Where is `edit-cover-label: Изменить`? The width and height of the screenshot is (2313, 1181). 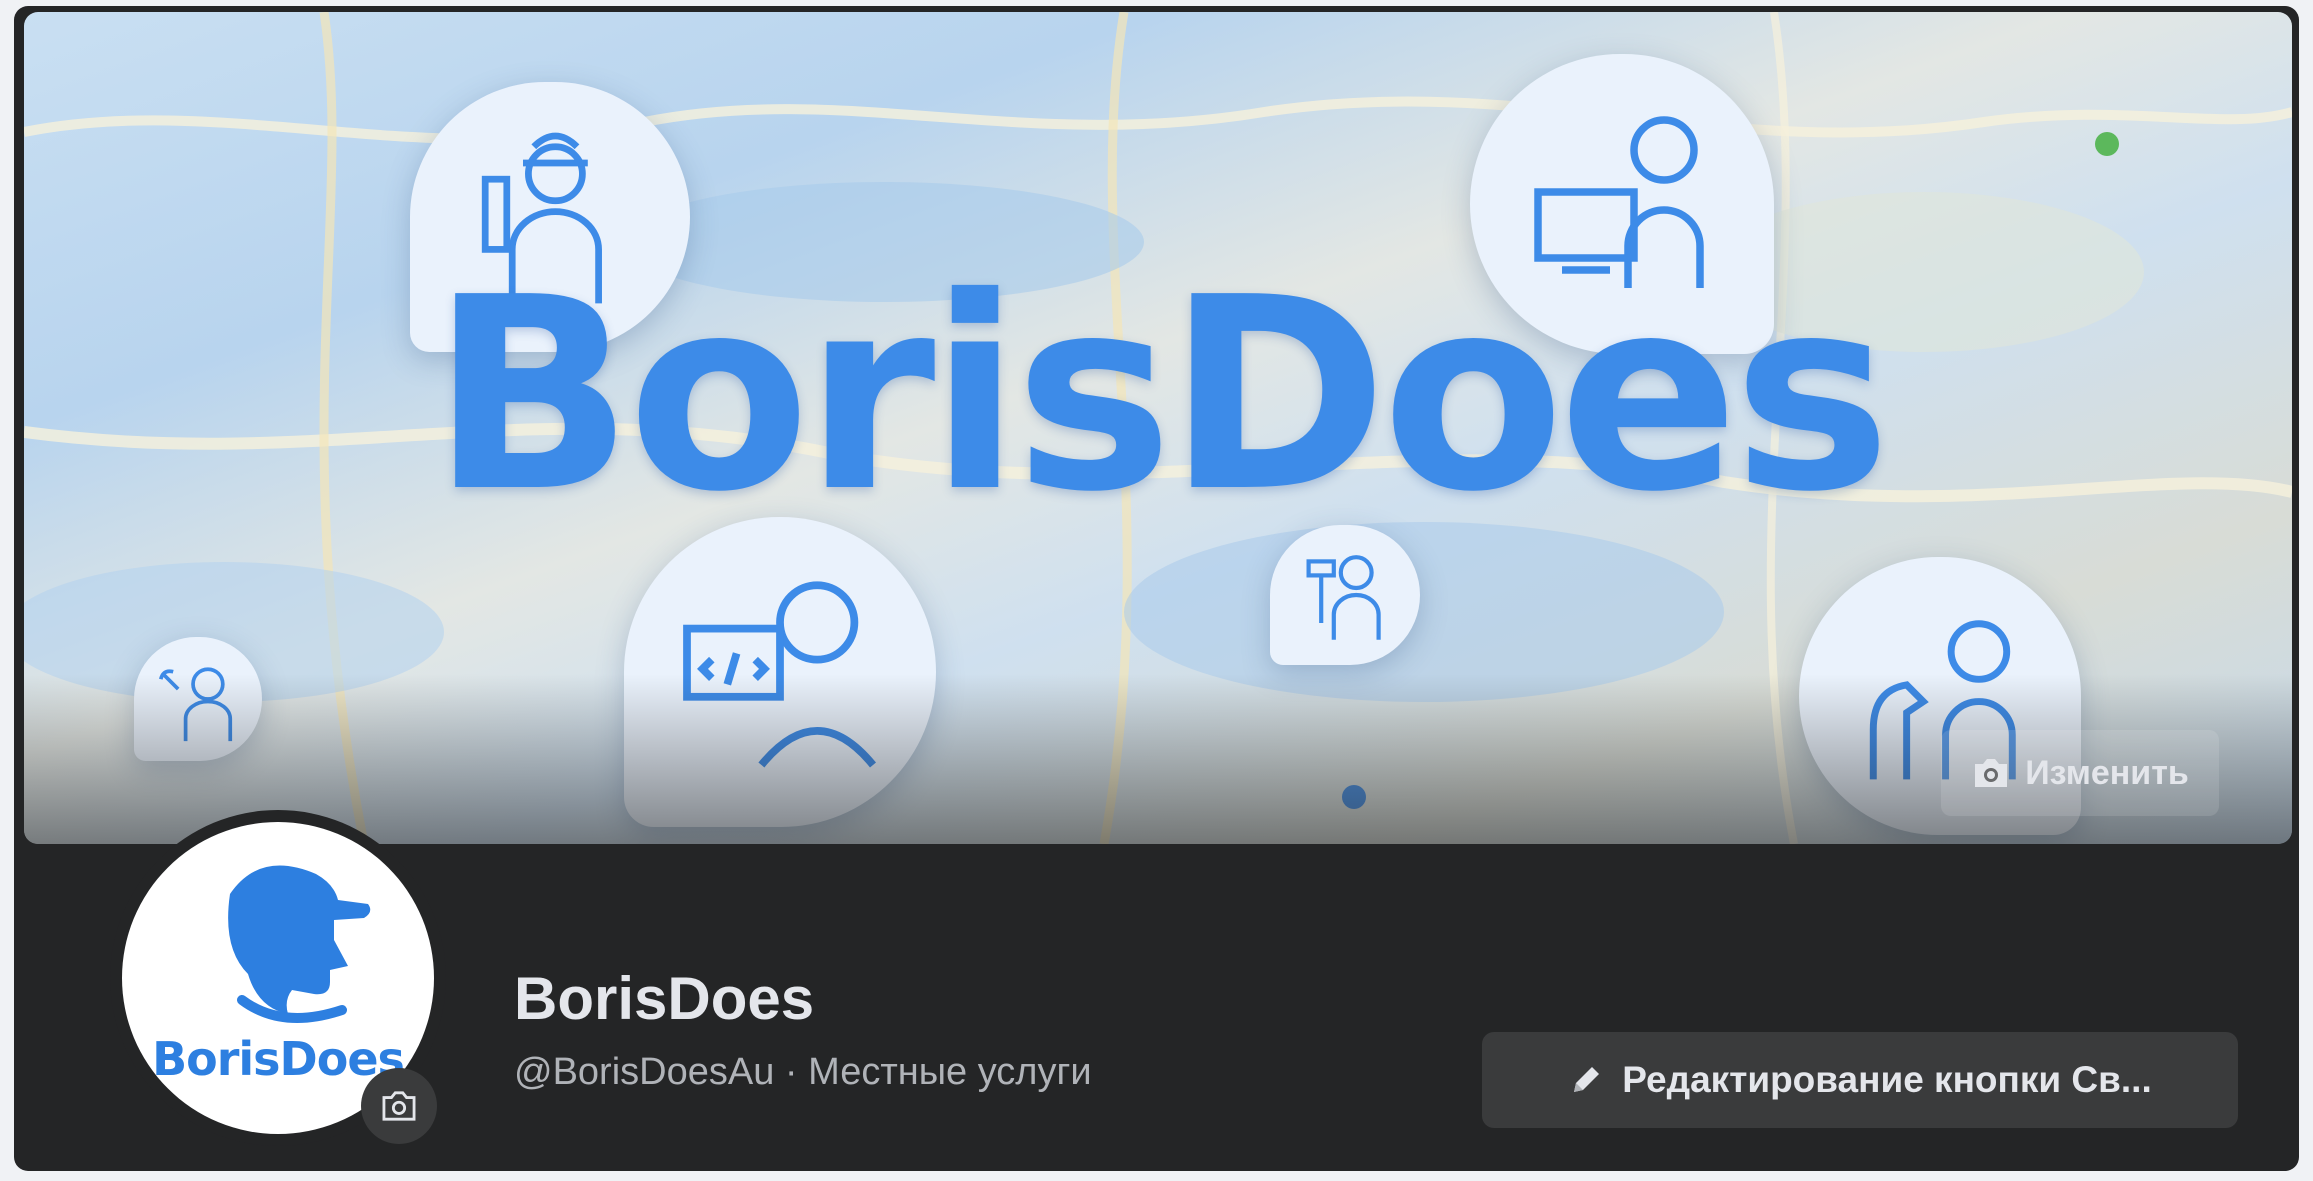
edit-cover-label: Изменить is located at coordinates (2107, 772).